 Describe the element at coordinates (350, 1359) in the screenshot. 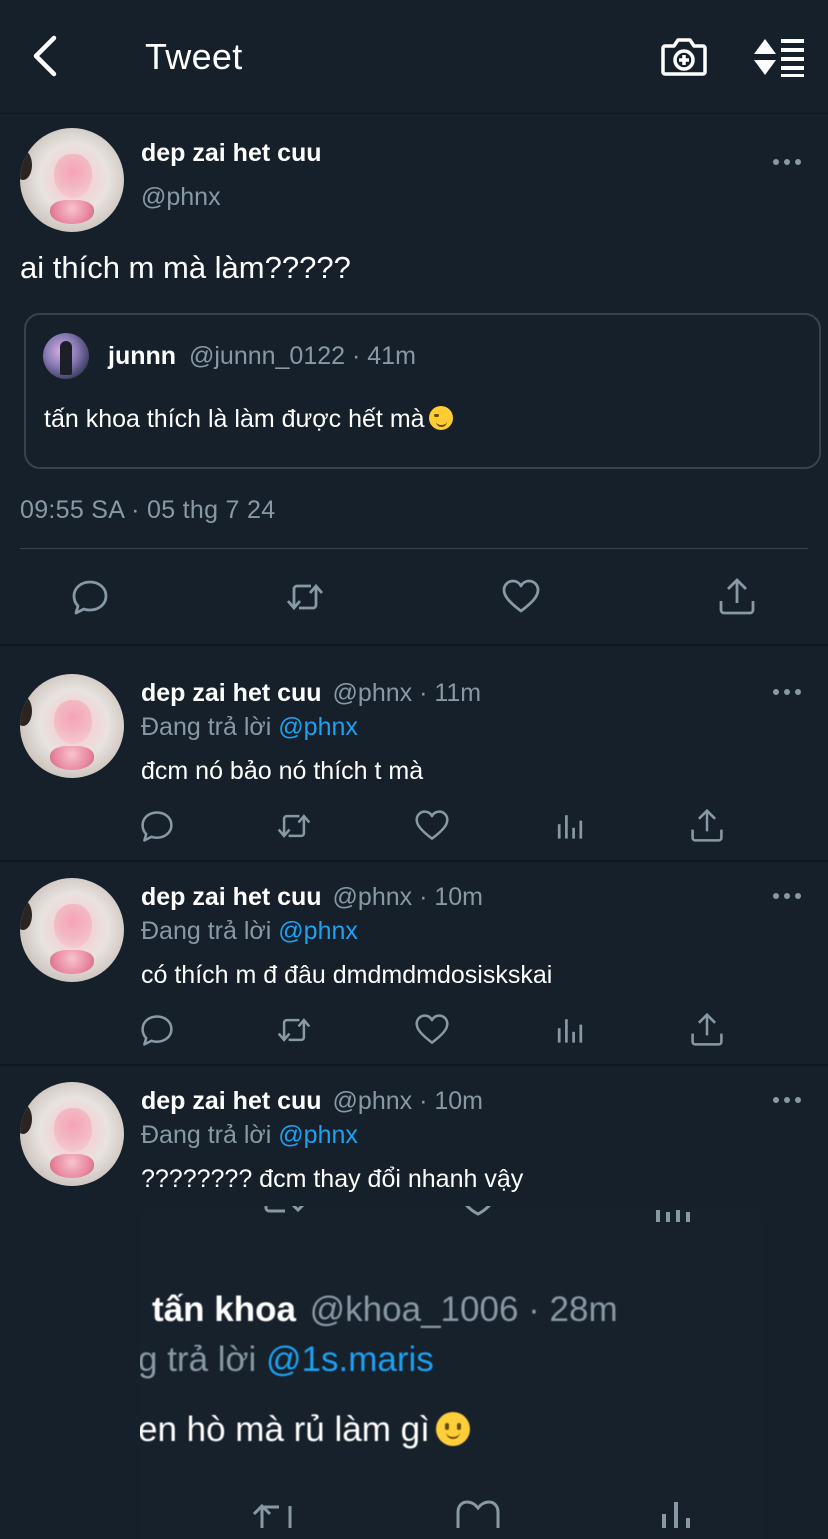

I see `screenshot-replying-to: @1s.maris` at that location.